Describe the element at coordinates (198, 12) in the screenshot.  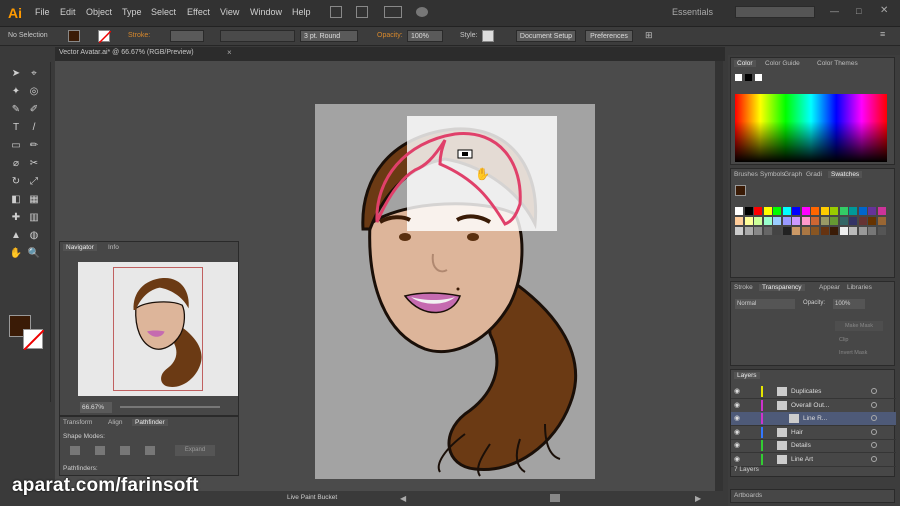
I see `menu-effect: Effect` at that location.